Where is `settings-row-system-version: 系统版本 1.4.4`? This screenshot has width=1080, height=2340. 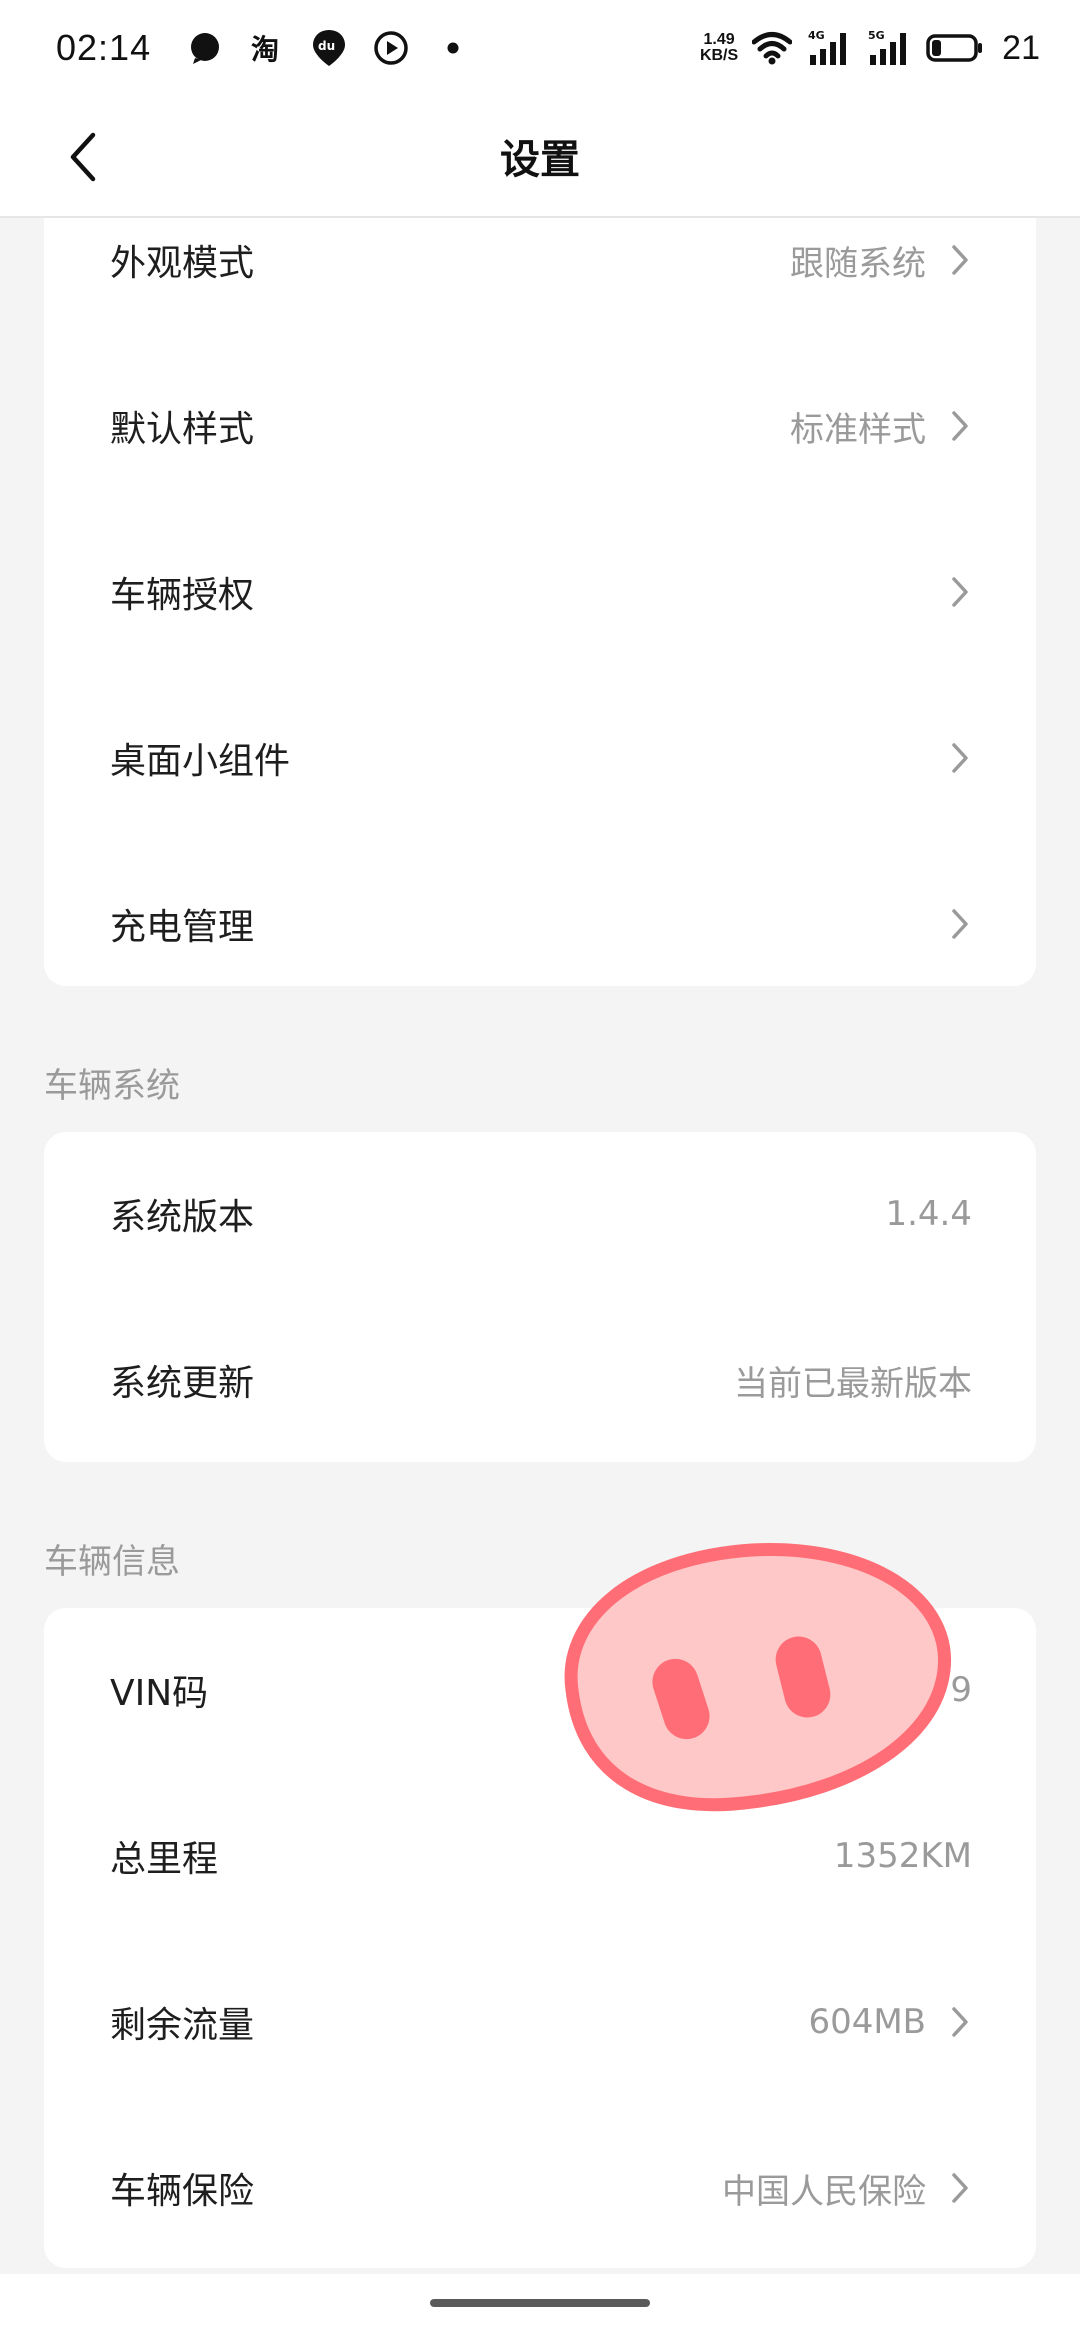
settings-row-system-version: 系统版本 1.4.4 is located at coordinates (540, 1214).